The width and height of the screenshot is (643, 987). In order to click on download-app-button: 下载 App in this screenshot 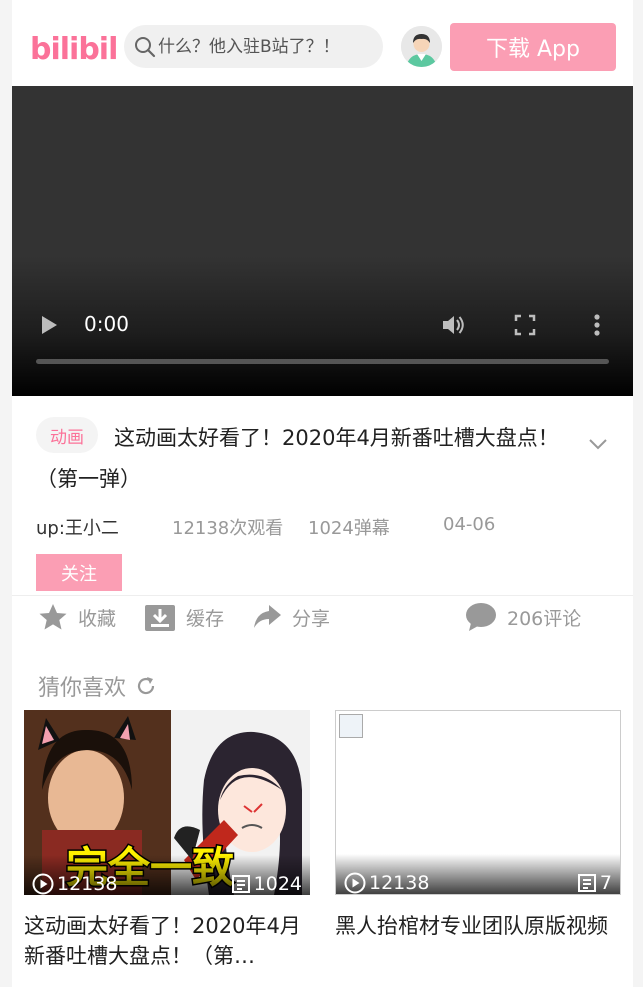, I will do `click(533, 47)`.